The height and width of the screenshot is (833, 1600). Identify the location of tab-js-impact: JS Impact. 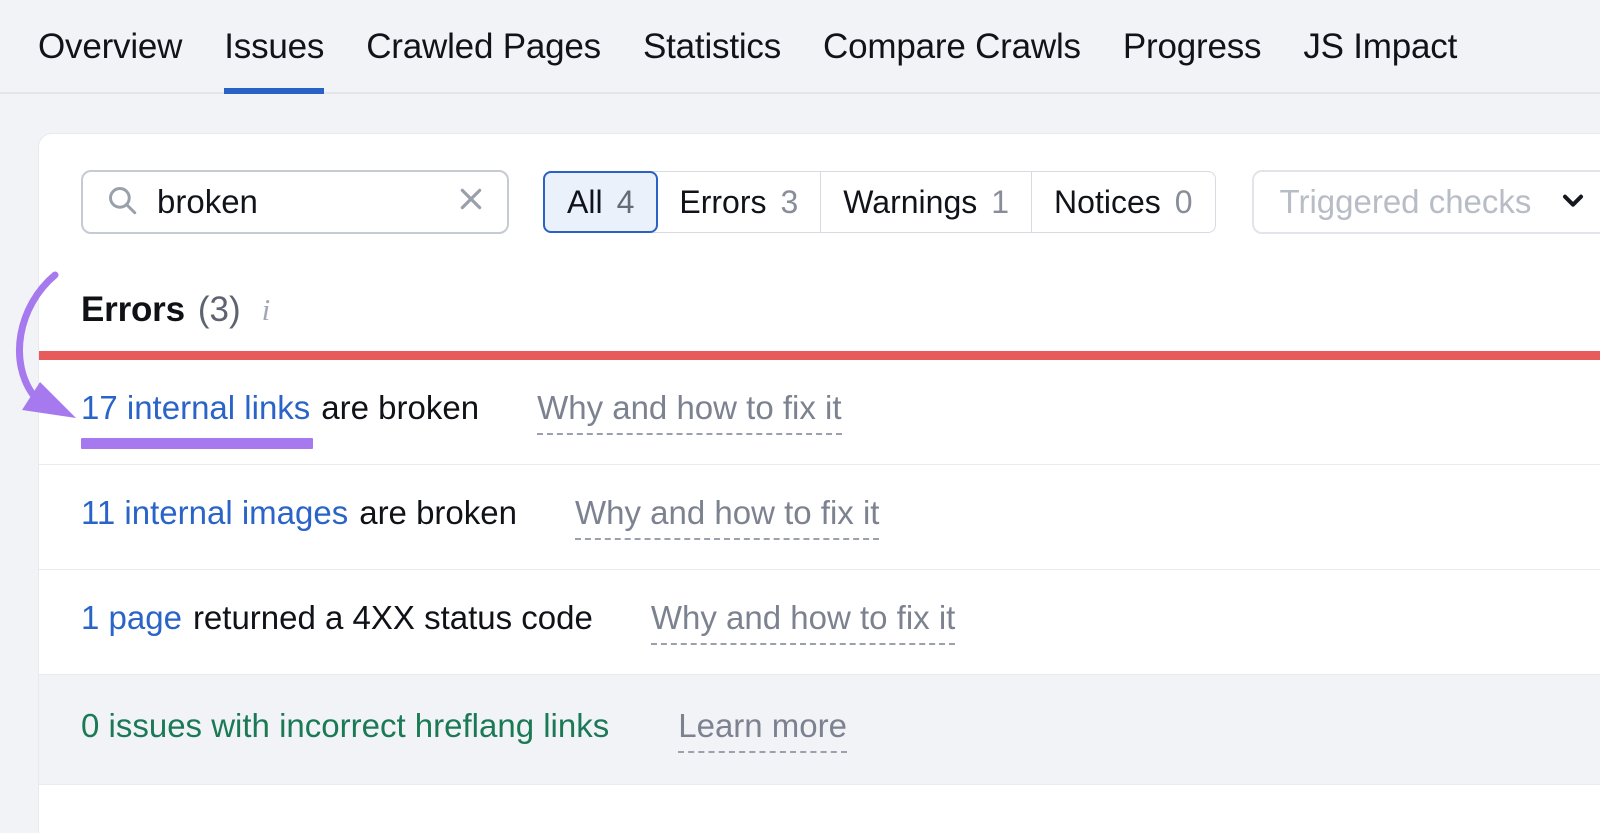
(1380, 47).